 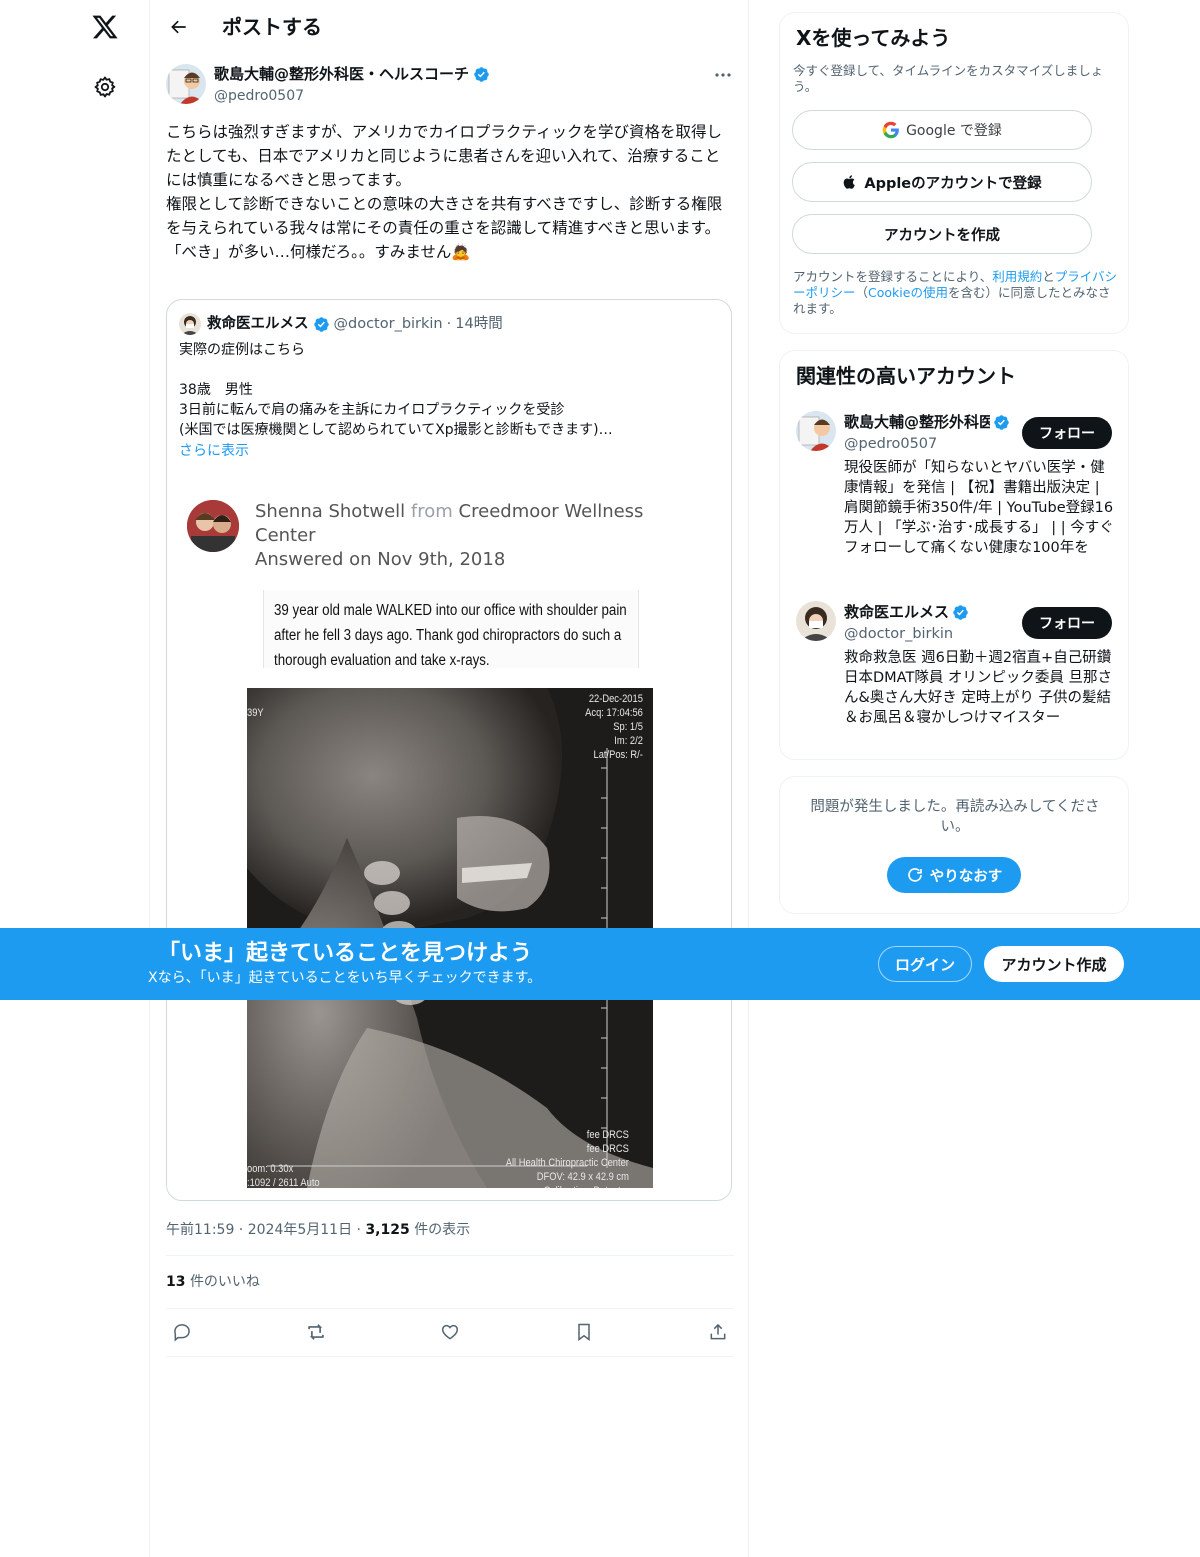 I want to click on quote-age: 14時間, so click(x=479, y=324).